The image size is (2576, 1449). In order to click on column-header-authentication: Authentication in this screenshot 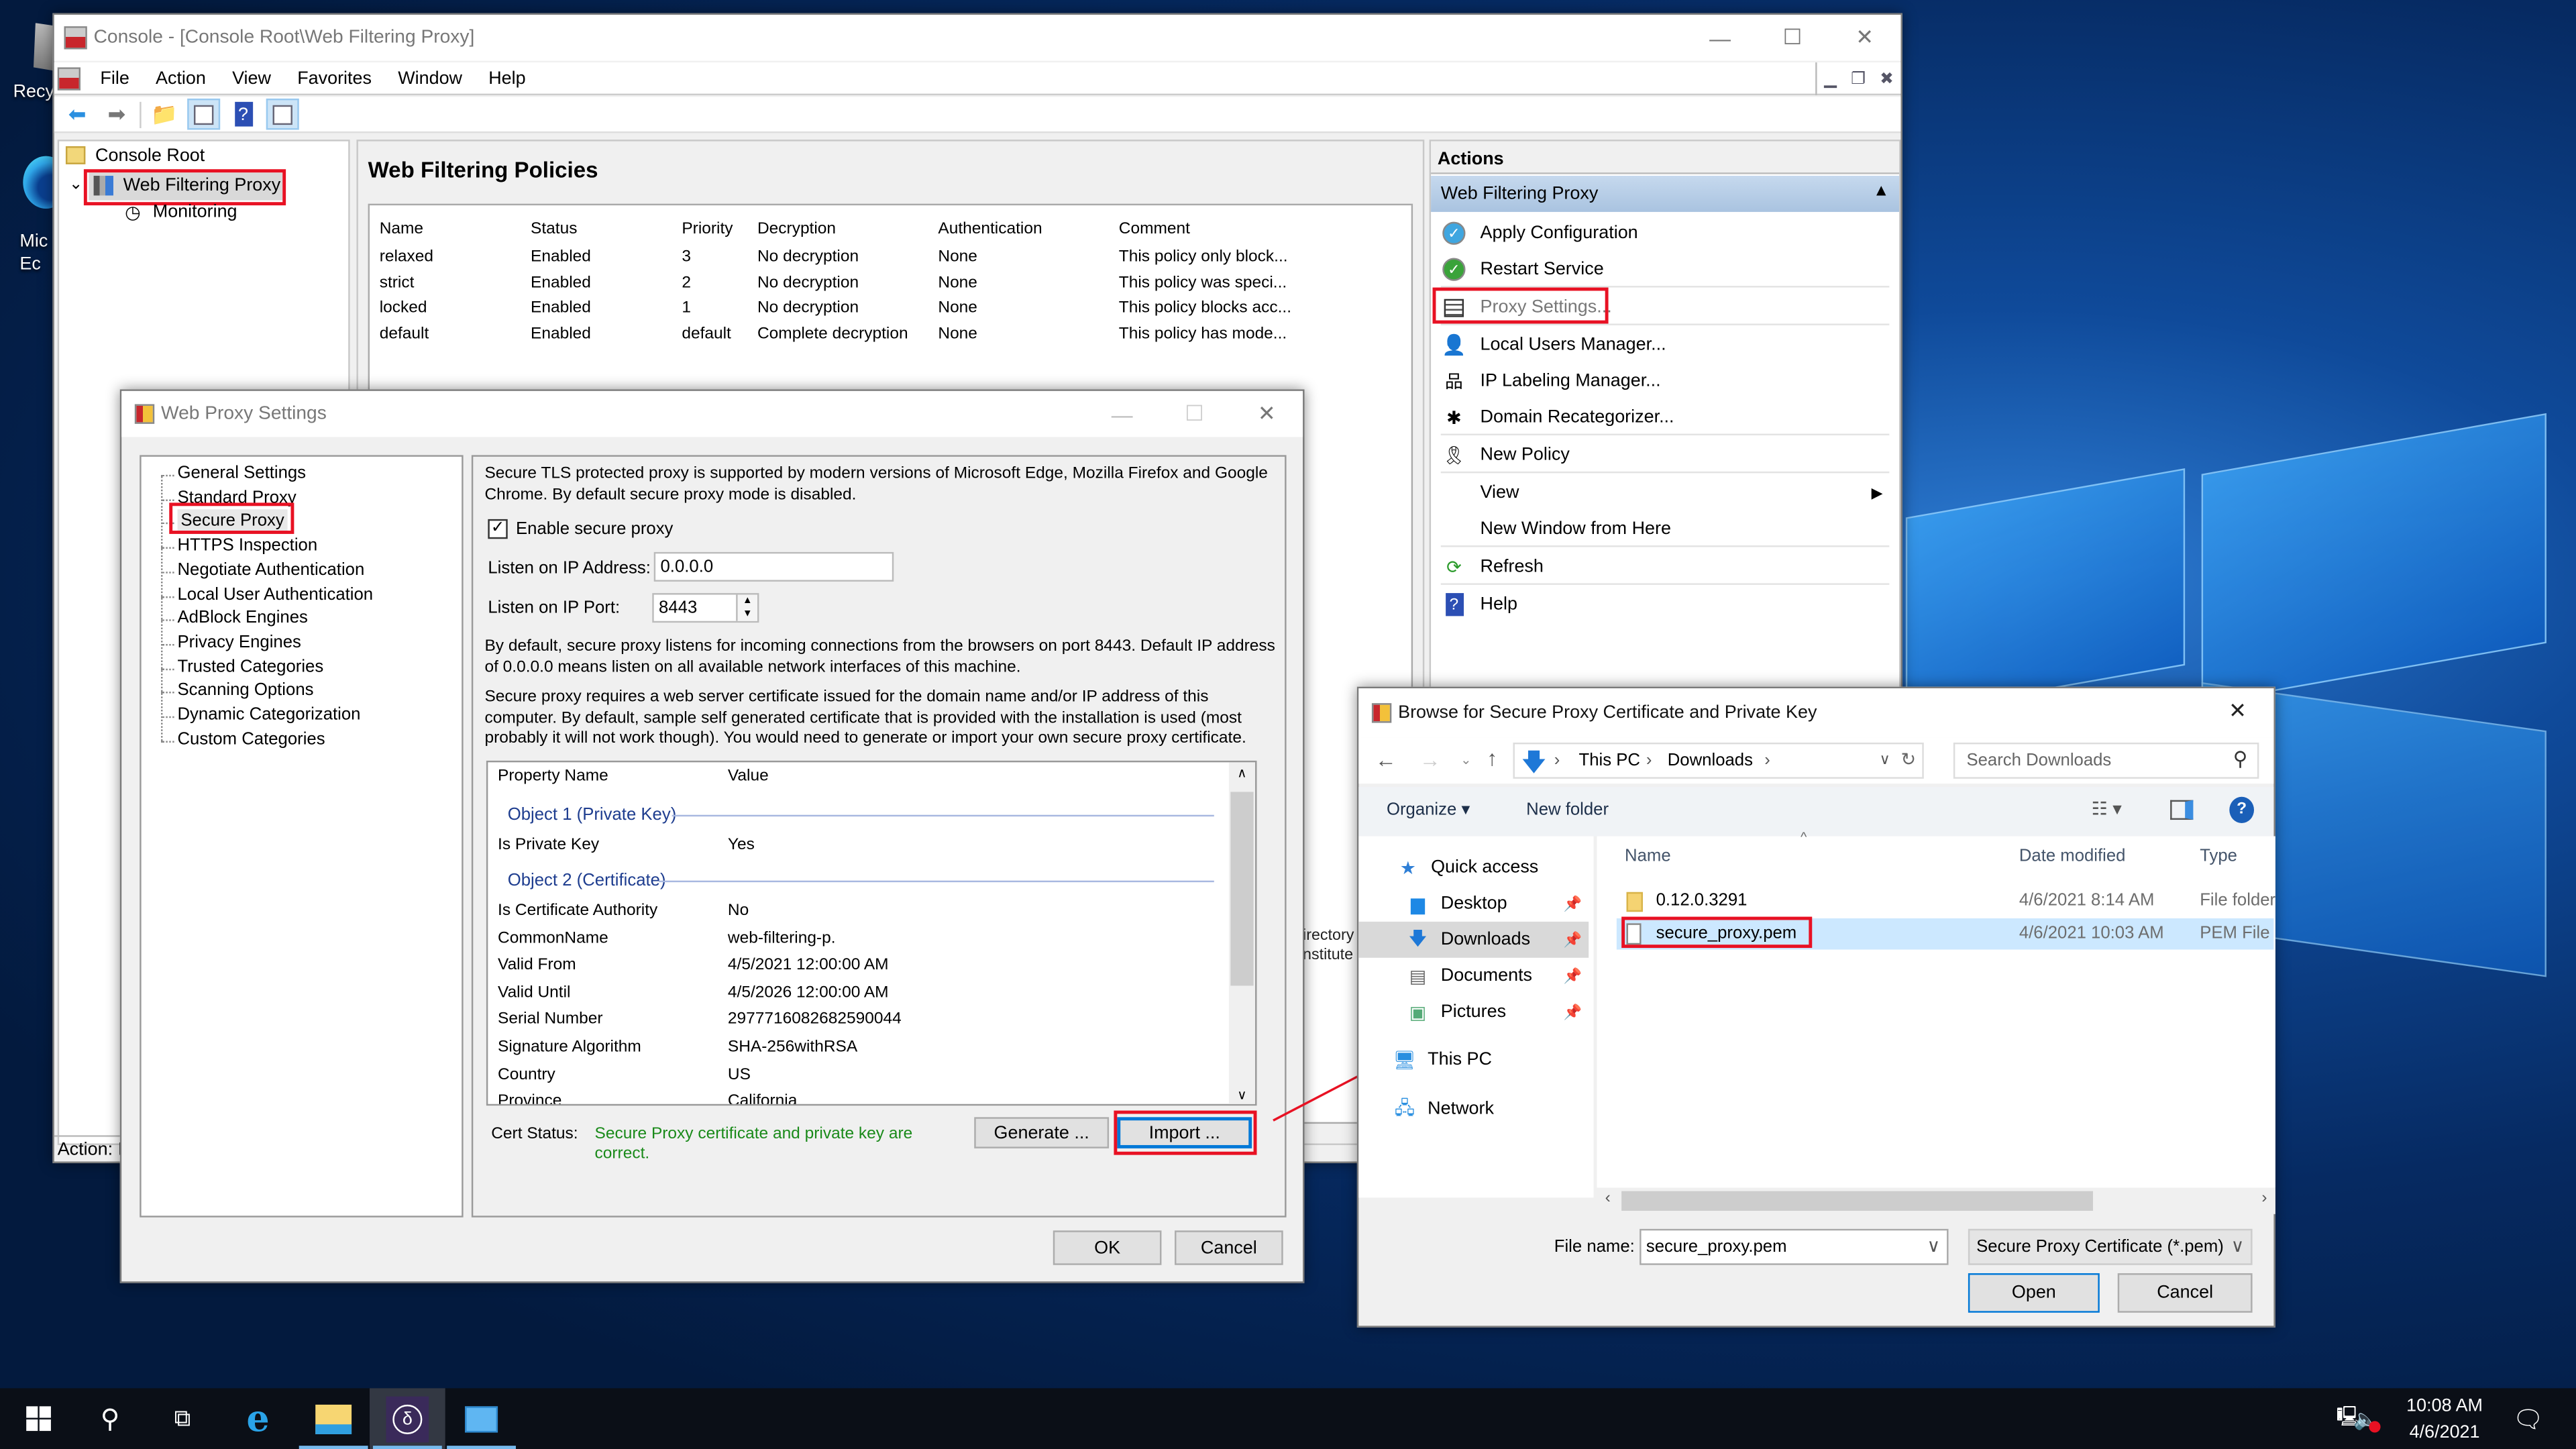, I will do `click(1022, 228)`.